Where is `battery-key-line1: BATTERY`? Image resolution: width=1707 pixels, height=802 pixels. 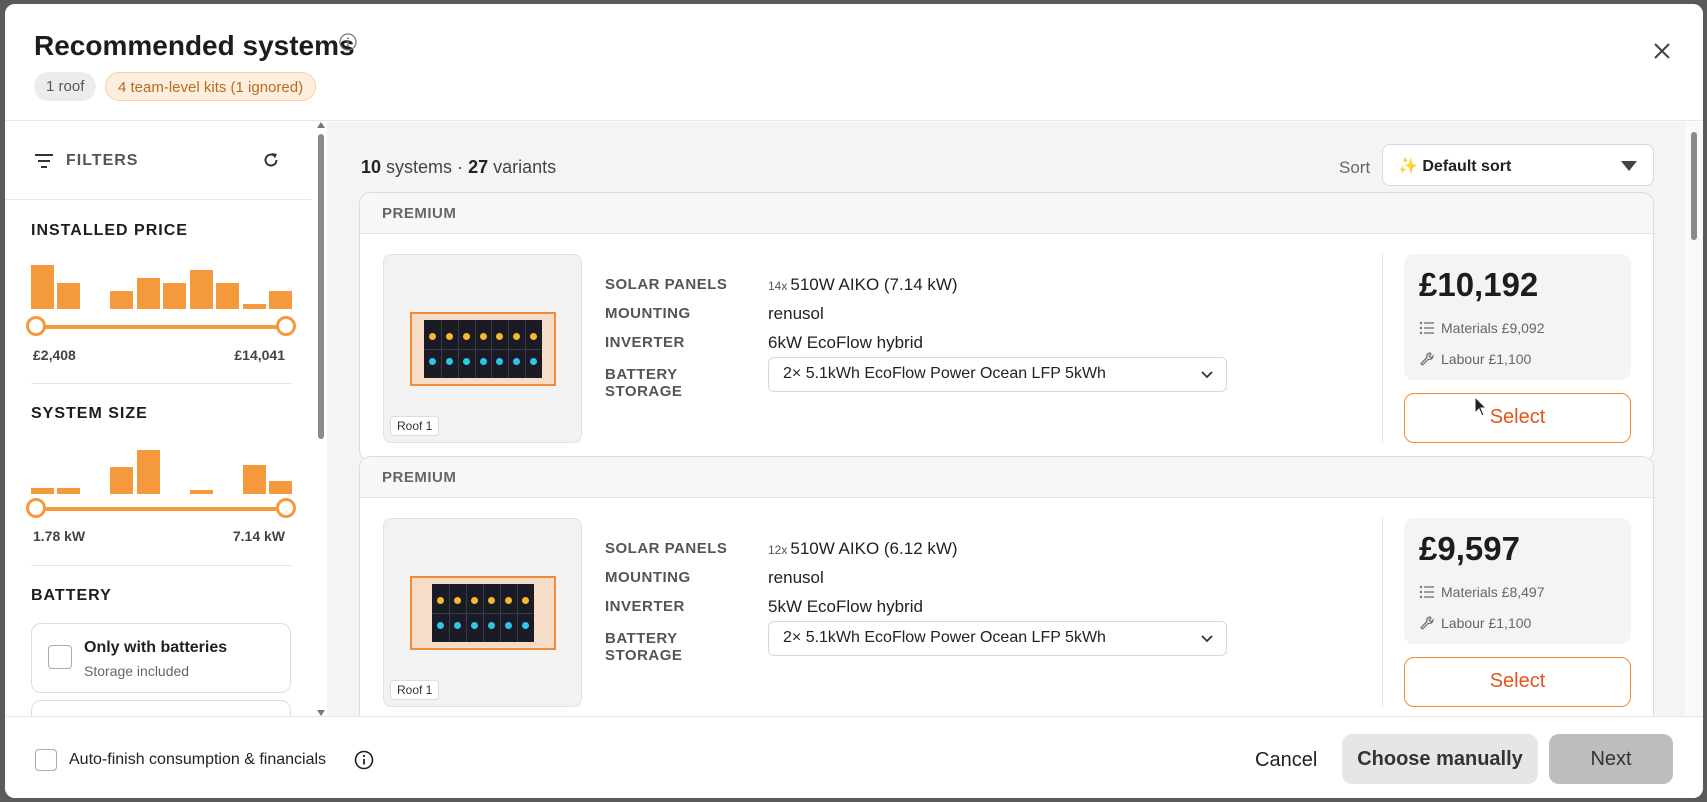 battery-key-line1: BATTERY is located at coordinates (641, 374).